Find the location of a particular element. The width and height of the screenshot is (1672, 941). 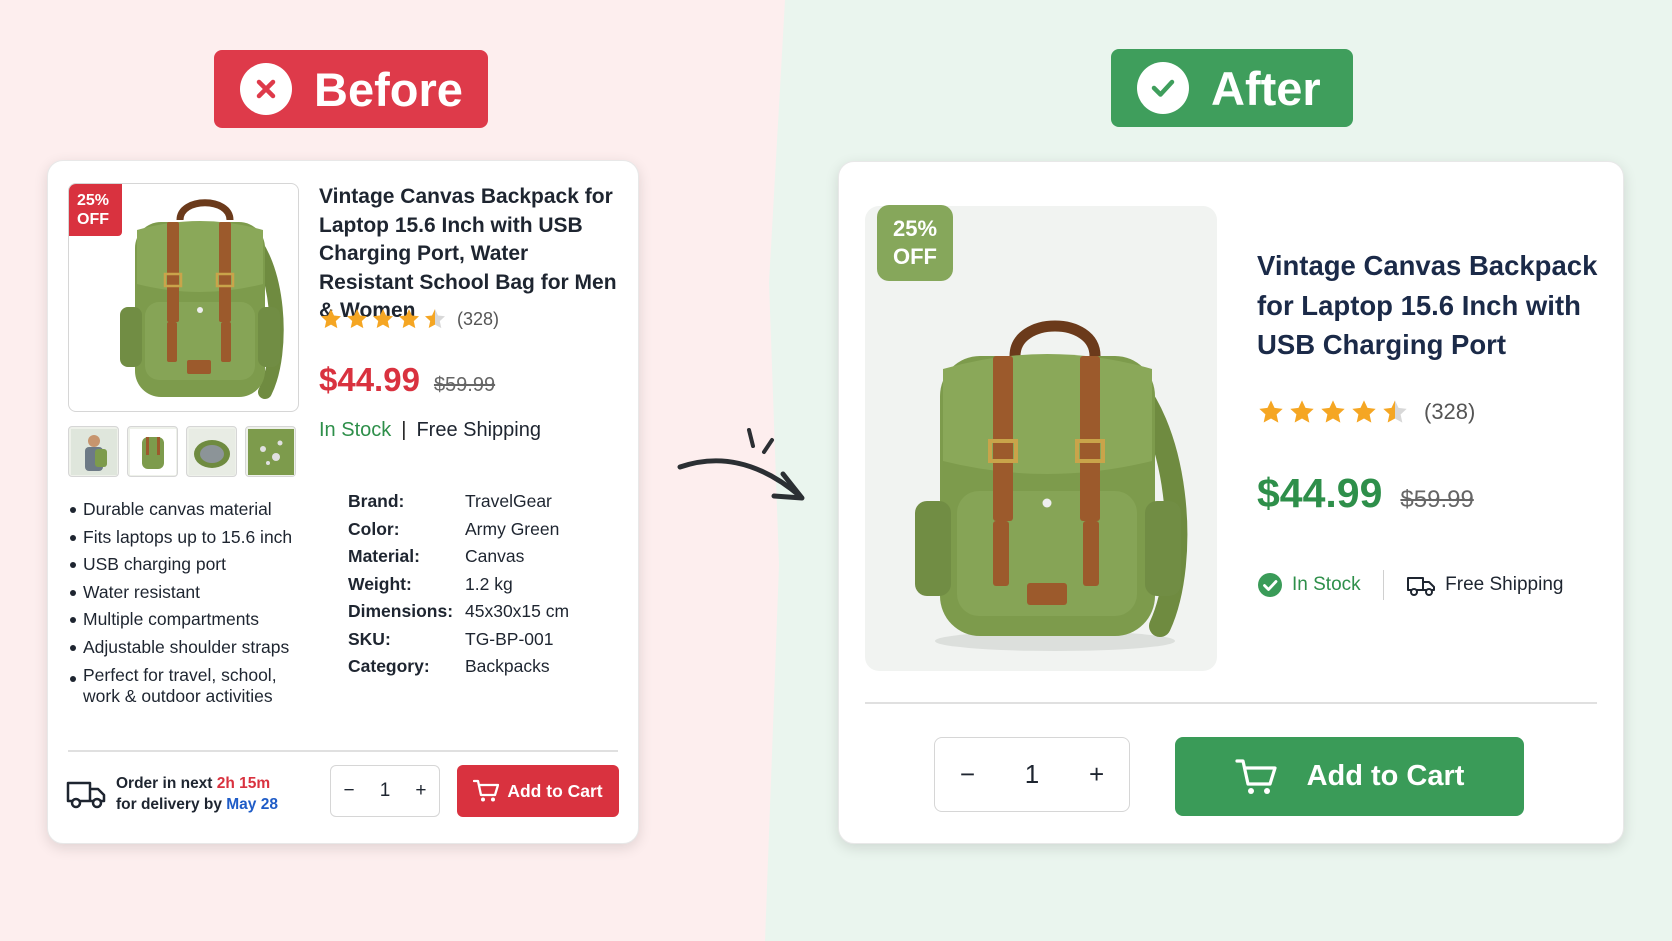

spec-value: Backpacks is located at coordinates (507, 666).